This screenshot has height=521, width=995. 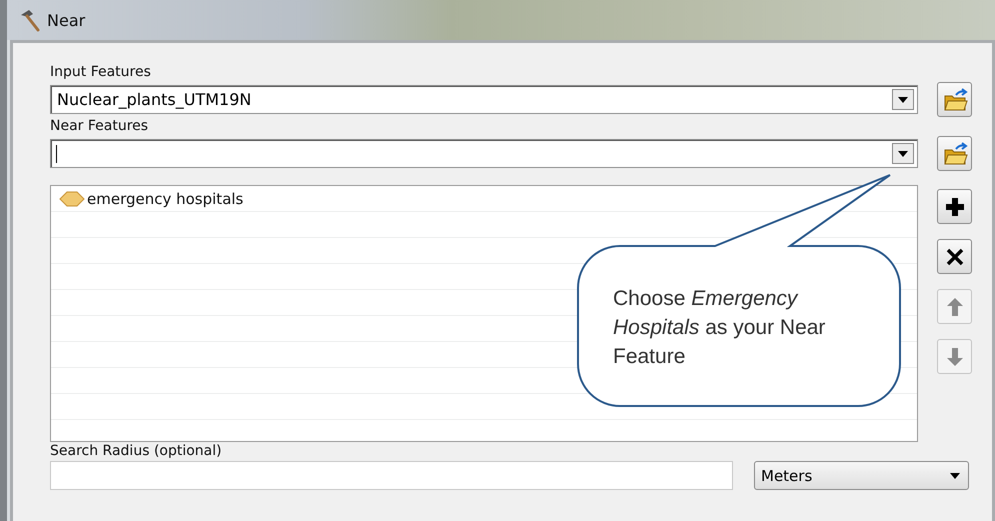 What do you see at coordinates (391, 475) in the screenshot?
I see `search-radius-field` at bounding box center [391, 475].